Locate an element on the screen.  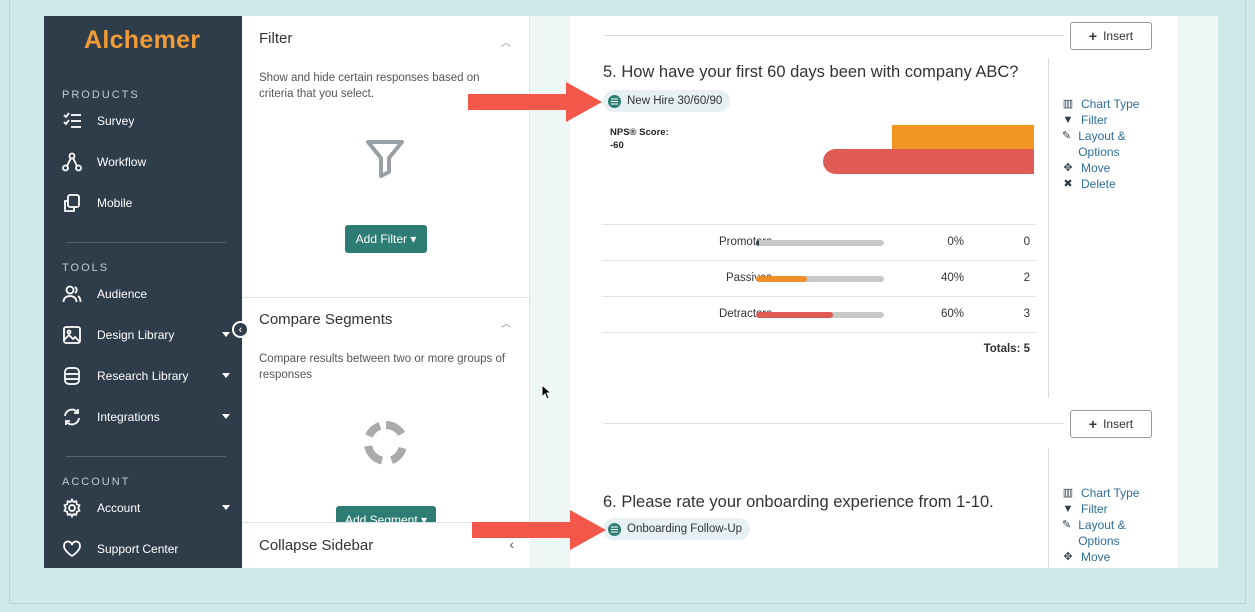
sidebar-item-mobile: Mobile is located at coordinates (147, 203).